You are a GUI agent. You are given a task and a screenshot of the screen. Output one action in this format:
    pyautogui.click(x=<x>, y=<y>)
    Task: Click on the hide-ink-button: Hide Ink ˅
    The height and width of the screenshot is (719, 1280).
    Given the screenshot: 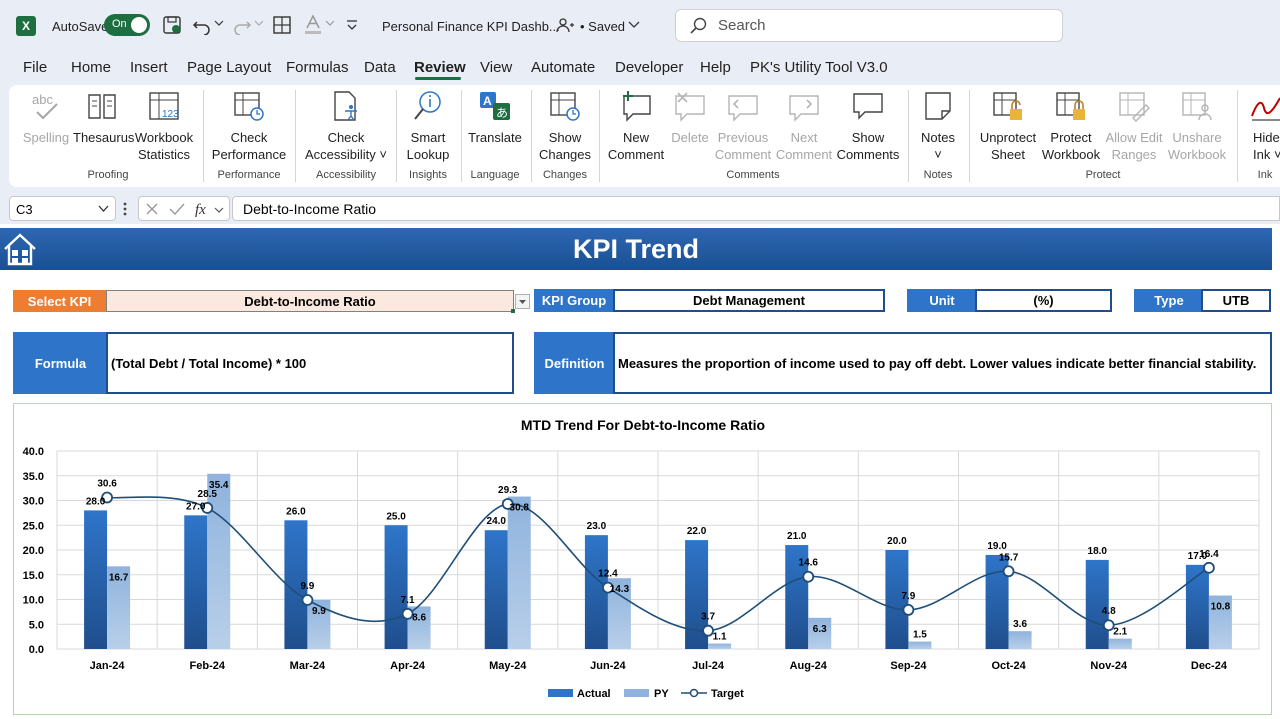 What is the action you would take?
    pyautogui.click(x=1263, y=126)
    